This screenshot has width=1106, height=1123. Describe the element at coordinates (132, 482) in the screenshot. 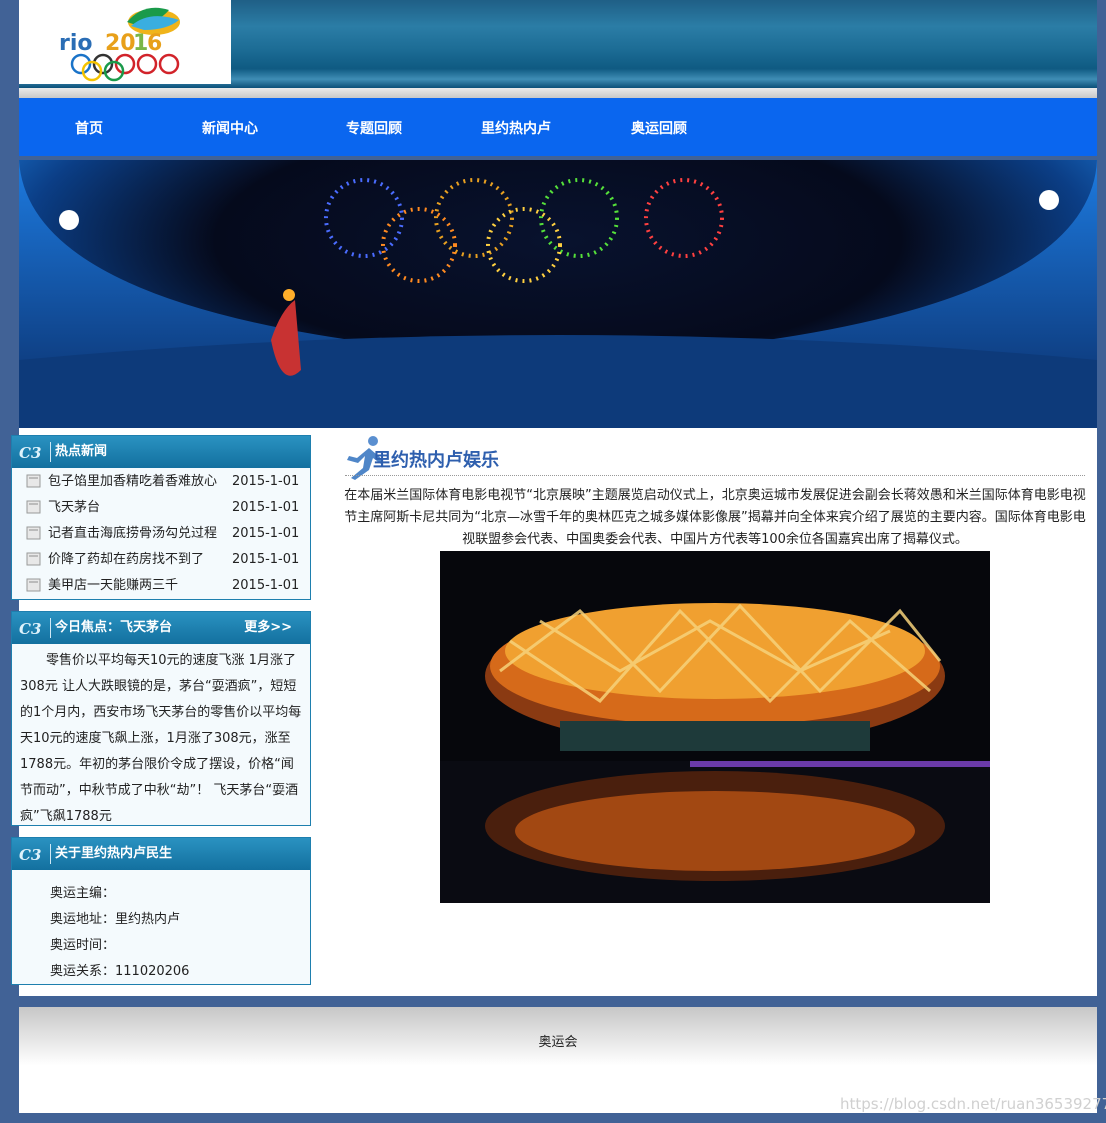

I see `news-title: 包子馅里加香精吃着香难放心` at that location.